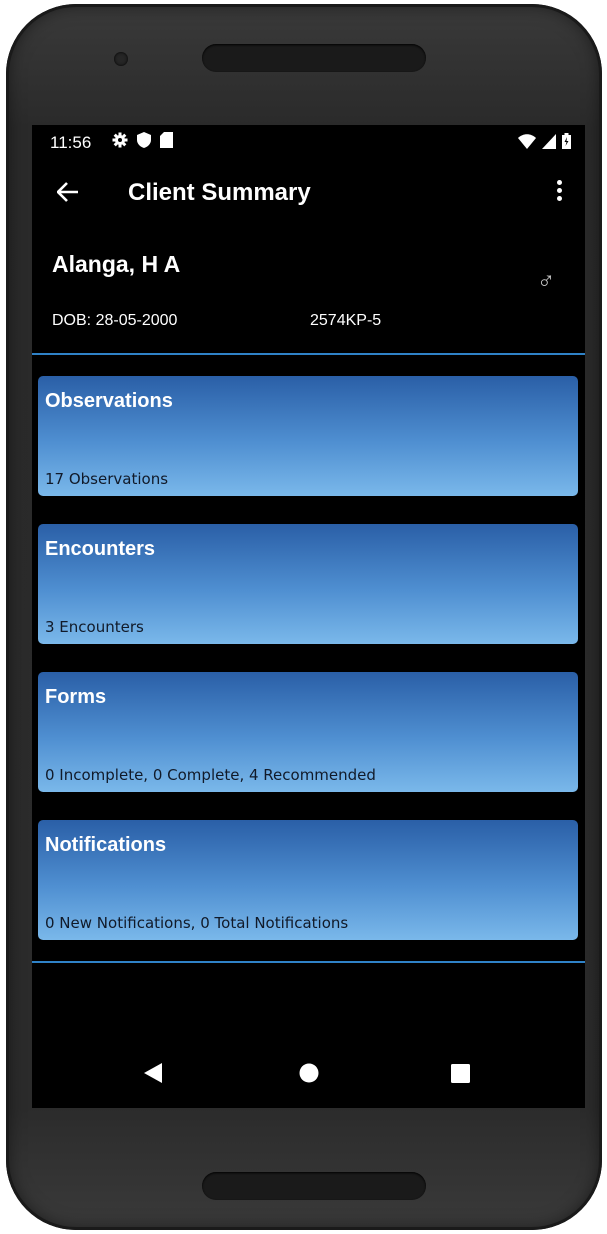  I want to click on wifi-icon, so click(527, 141).